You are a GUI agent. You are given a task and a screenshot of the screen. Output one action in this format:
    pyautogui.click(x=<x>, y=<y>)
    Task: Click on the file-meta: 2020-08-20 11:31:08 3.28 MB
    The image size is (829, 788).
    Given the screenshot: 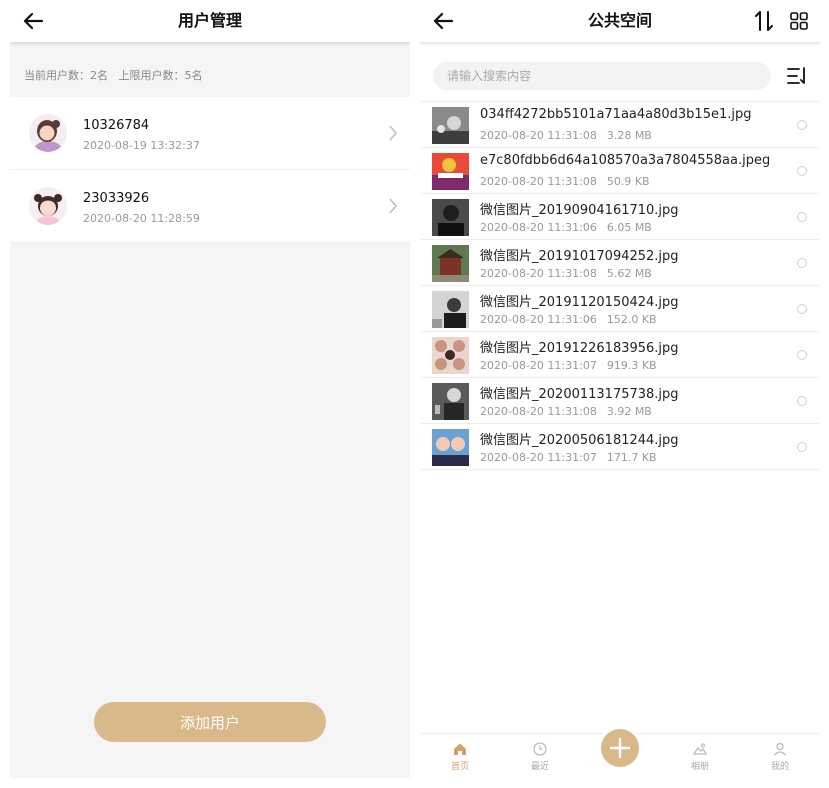 What is the action you would take?
    pyautogui.click(x=571, y=135)
    